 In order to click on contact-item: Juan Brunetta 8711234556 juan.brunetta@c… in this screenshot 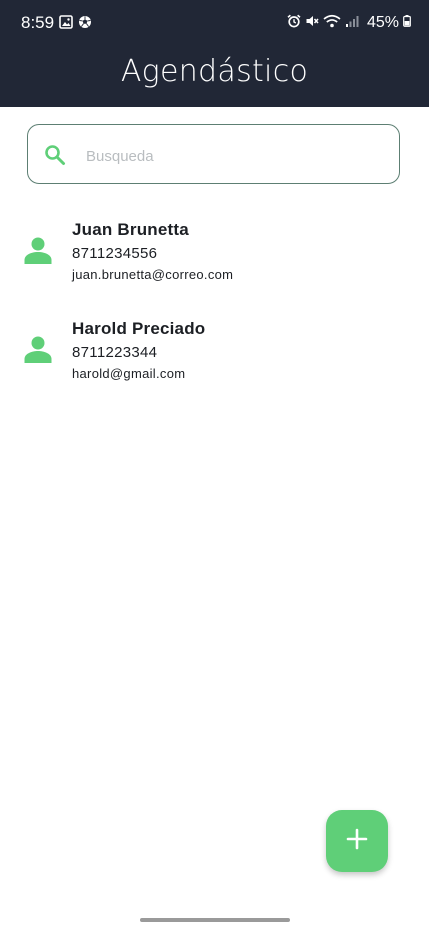, I will do `click(214, 264)`.